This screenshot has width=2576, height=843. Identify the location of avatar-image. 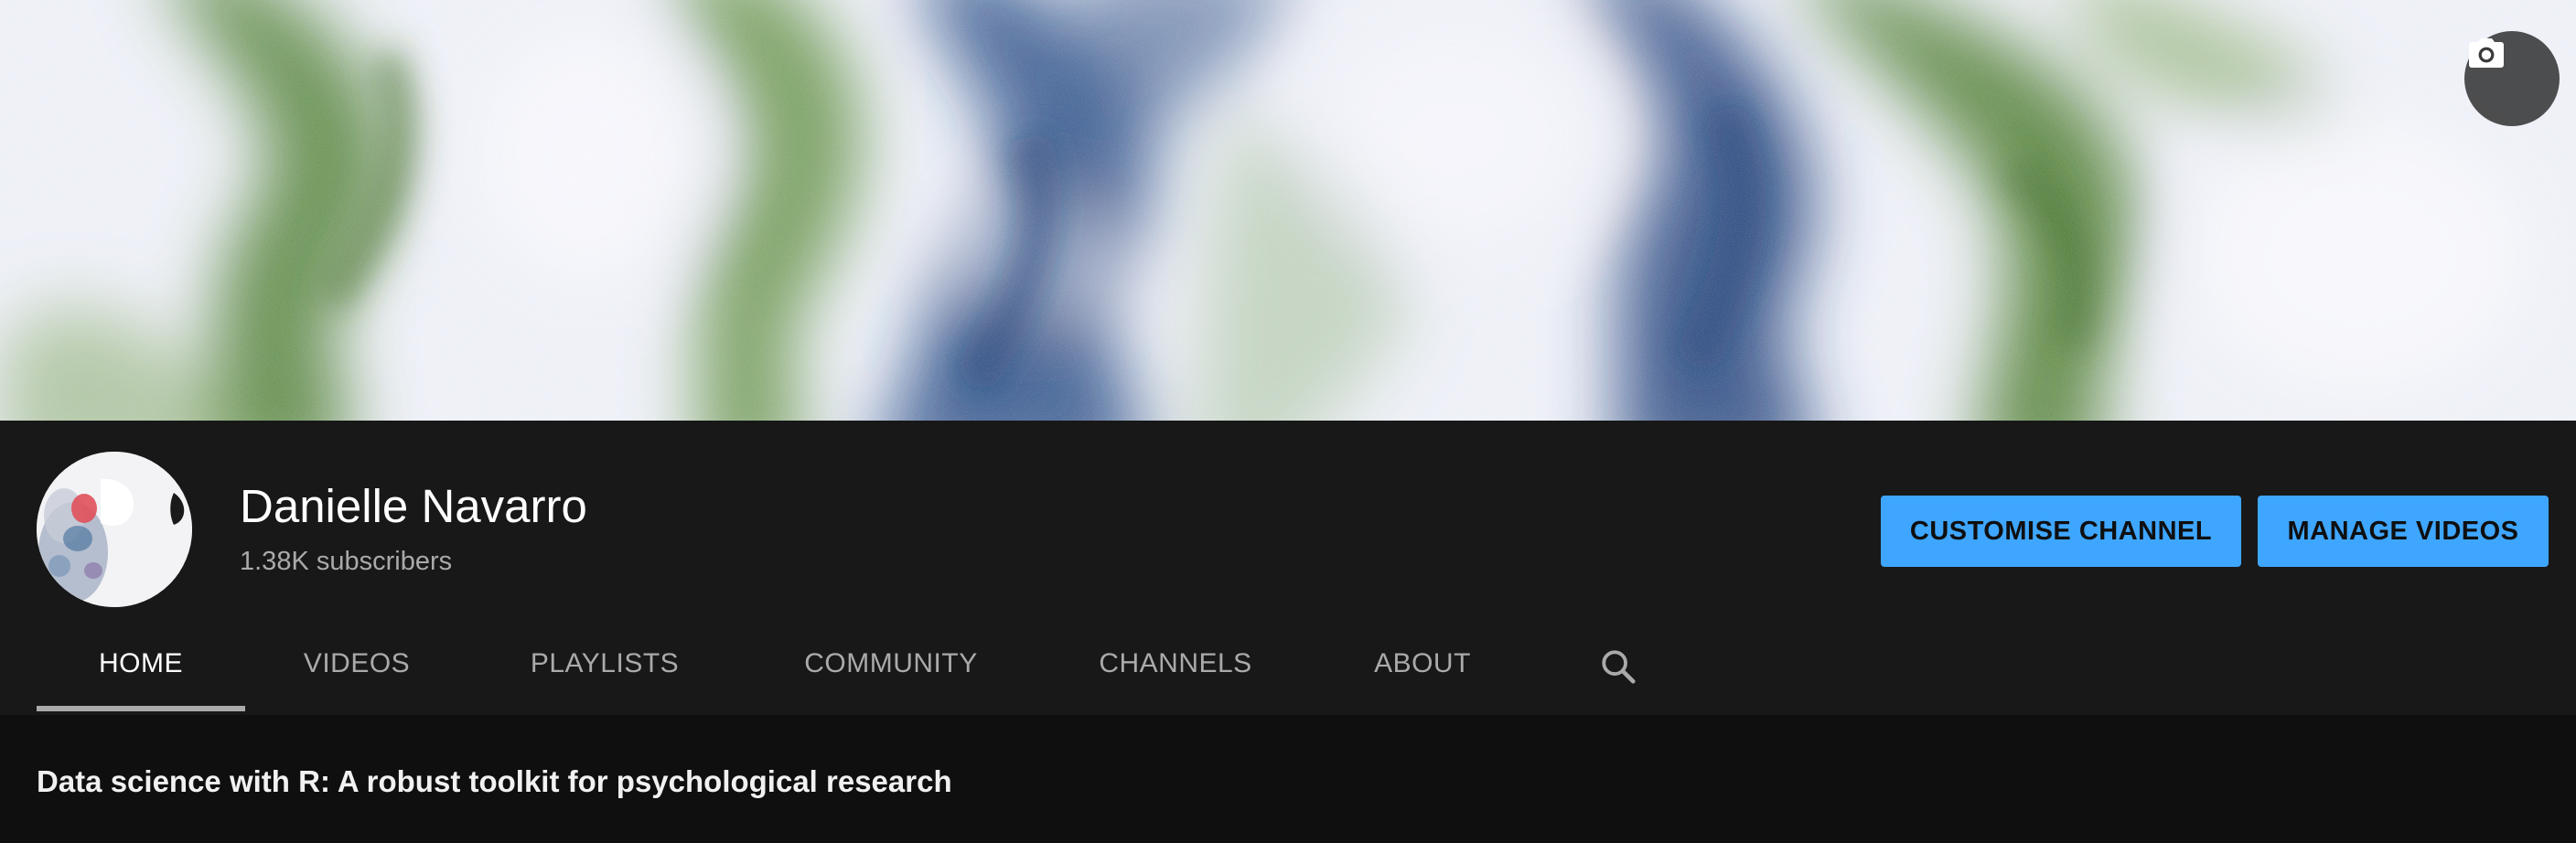
(114, 529).